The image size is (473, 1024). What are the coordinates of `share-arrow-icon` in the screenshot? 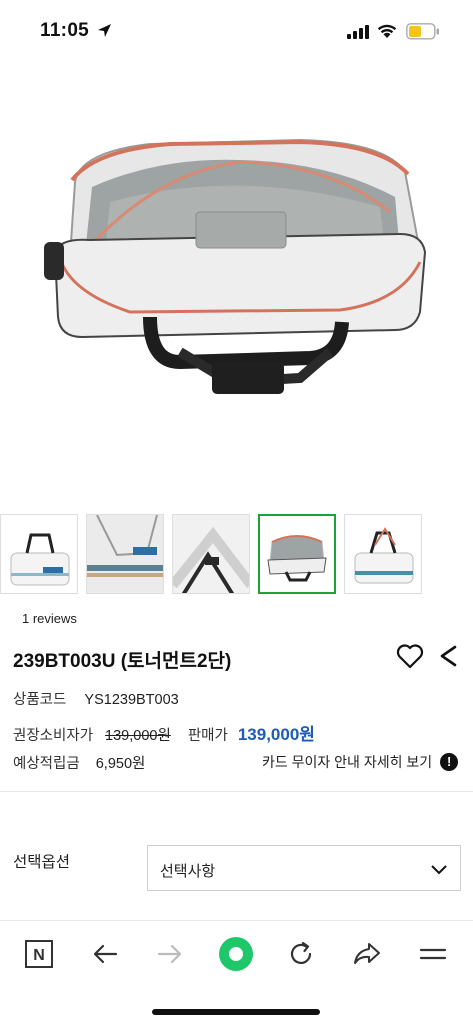 It's located at (367, 953).